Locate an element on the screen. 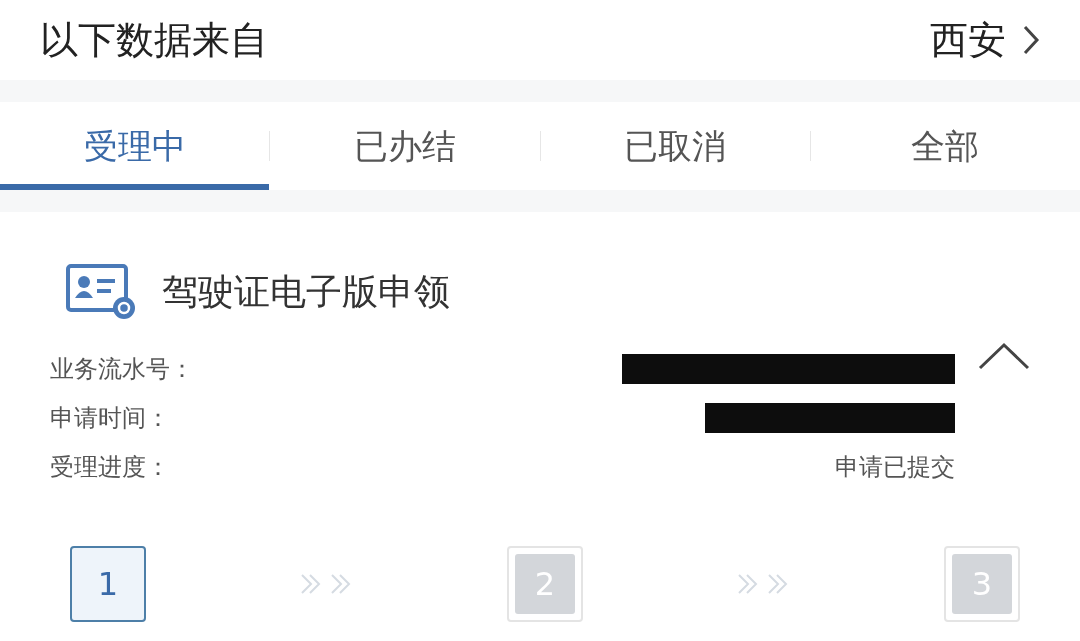  id-card-icon is located at coordinates (102, 292).